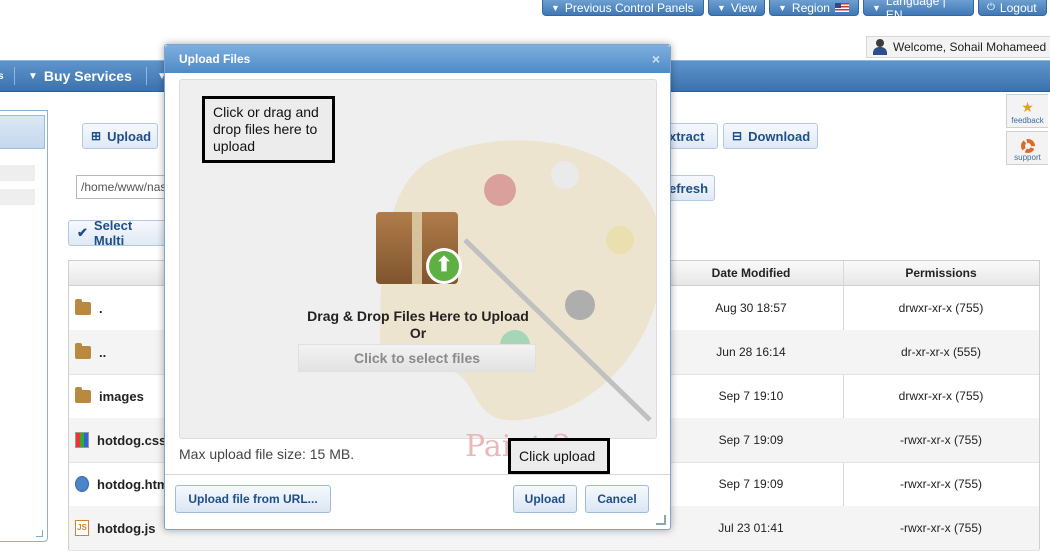 The width and height of the screenshot is (1050, 551). What do you see at coordinates (113, 233) in the screenshot?
I see `select-multiple-label: Select Multi` at bounding box center [113, 233].